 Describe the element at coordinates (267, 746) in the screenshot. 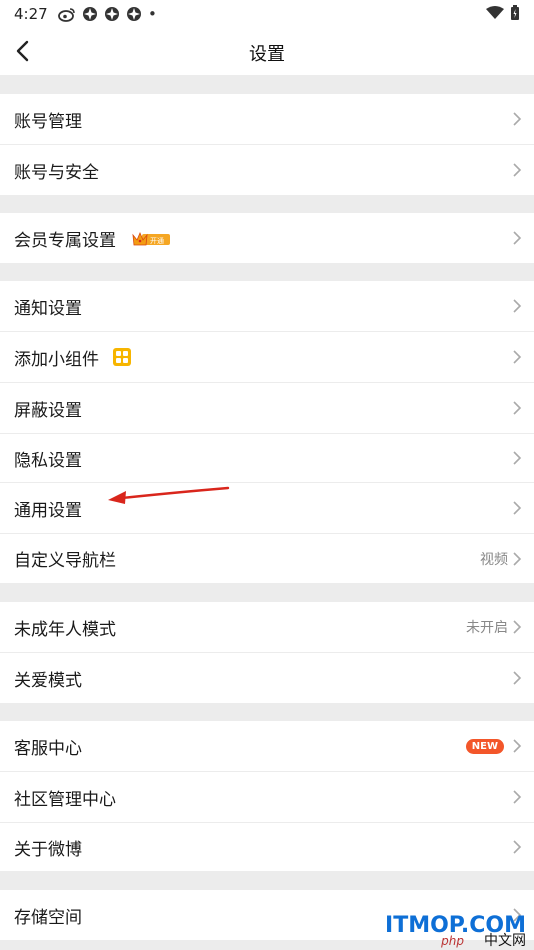

I see `settings-row-customer-service: 客服中心 NEW` at that location.